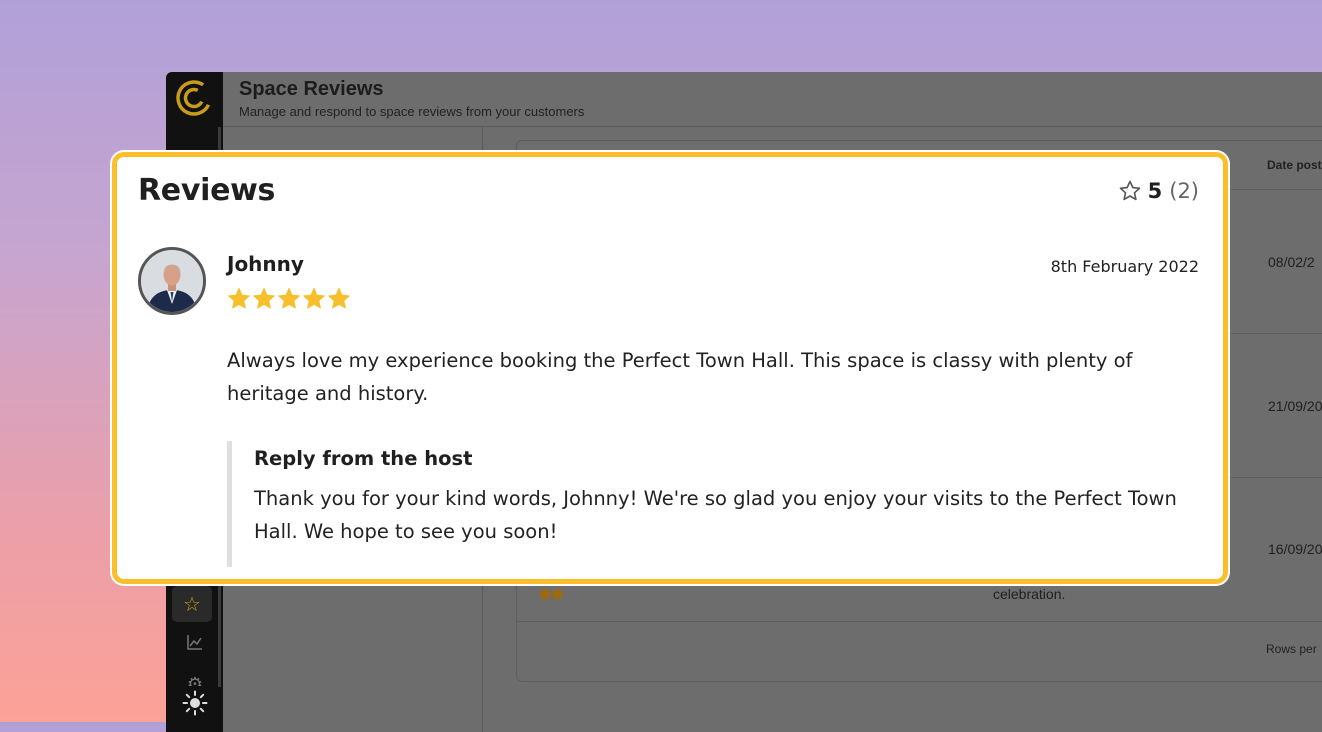 This screenshot has width=1322, height=732. What do you see at coordinates (1294, 165) in the screenshot?
I see `column-header-date: Date post` at bounding box center [1294, 165].